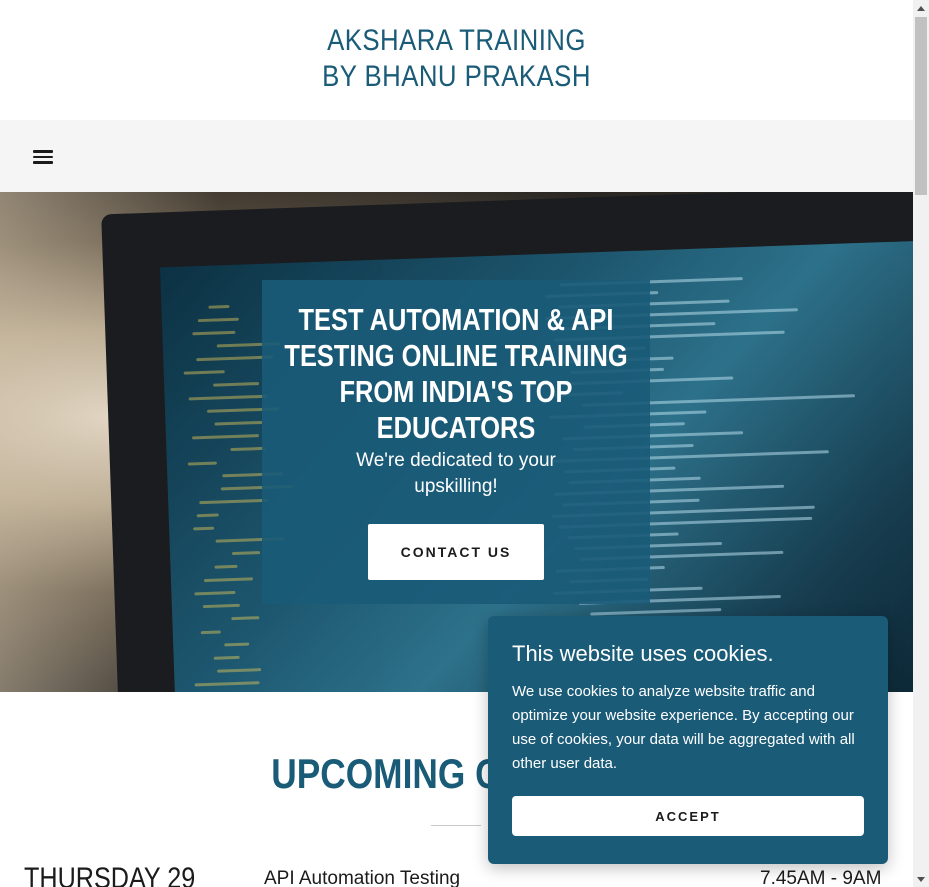  Describe the element at coordinates (456, 825) in the screenshot. I see `section-divider` at that location.